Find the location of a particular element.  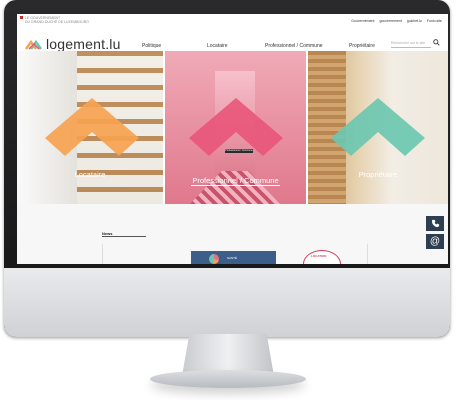

panel-locataire: Locataire is located at coordinates (90, 127).